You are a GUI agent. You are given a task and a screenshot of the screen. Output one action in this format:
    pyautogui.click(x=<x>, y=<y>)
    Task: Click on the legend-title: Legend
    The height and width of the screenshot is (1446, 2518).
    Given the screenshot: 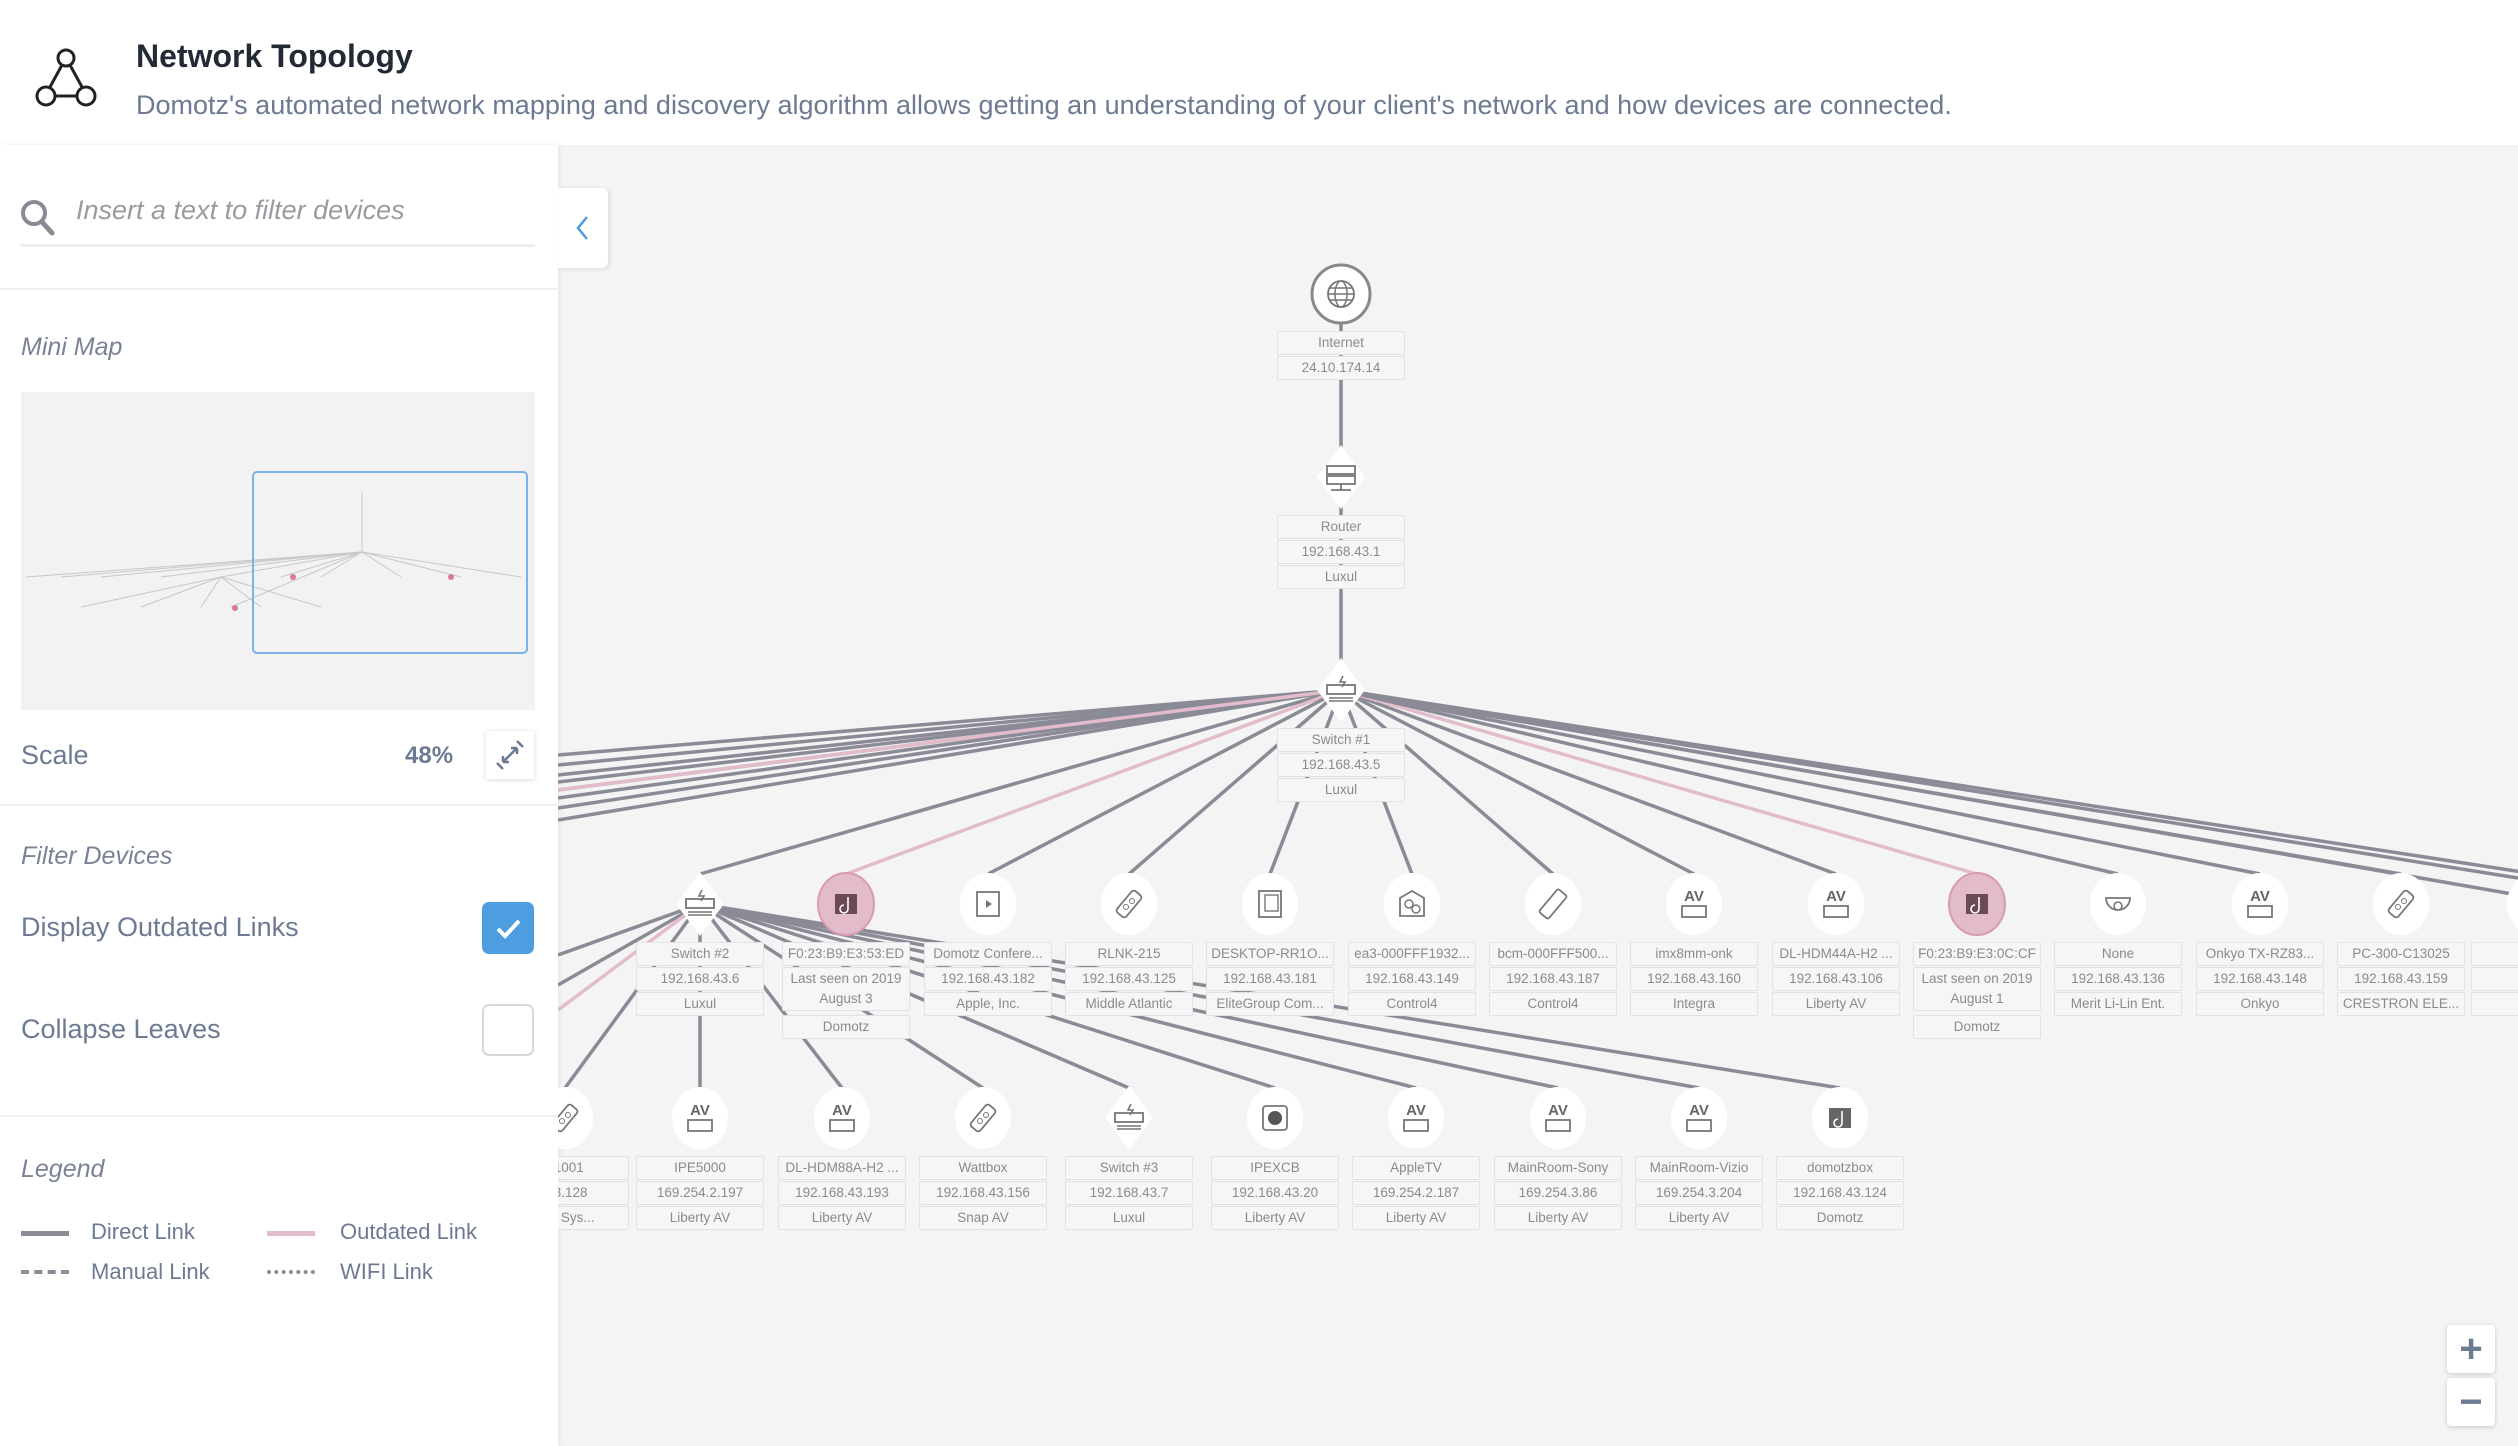 What is the action you would take?
    pyautogui.click(x=63, y=1169)
    